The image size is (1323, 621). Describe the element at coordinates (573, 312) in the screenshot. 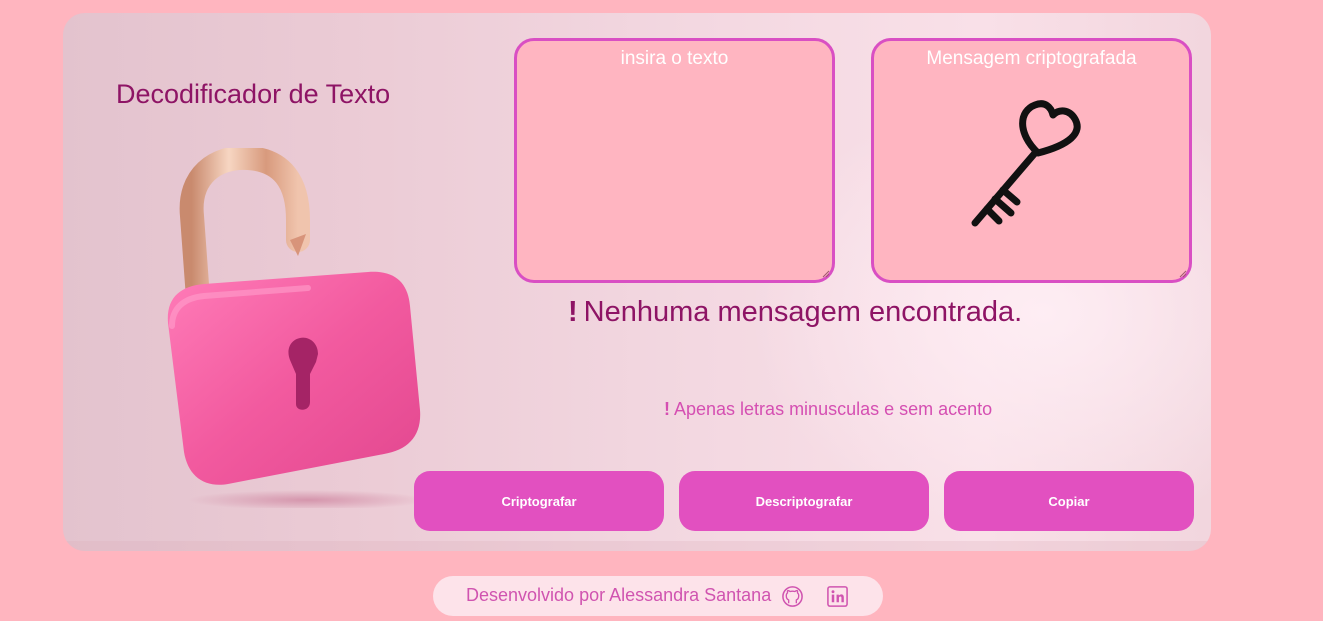

I see `warning-icon: !` at that location.